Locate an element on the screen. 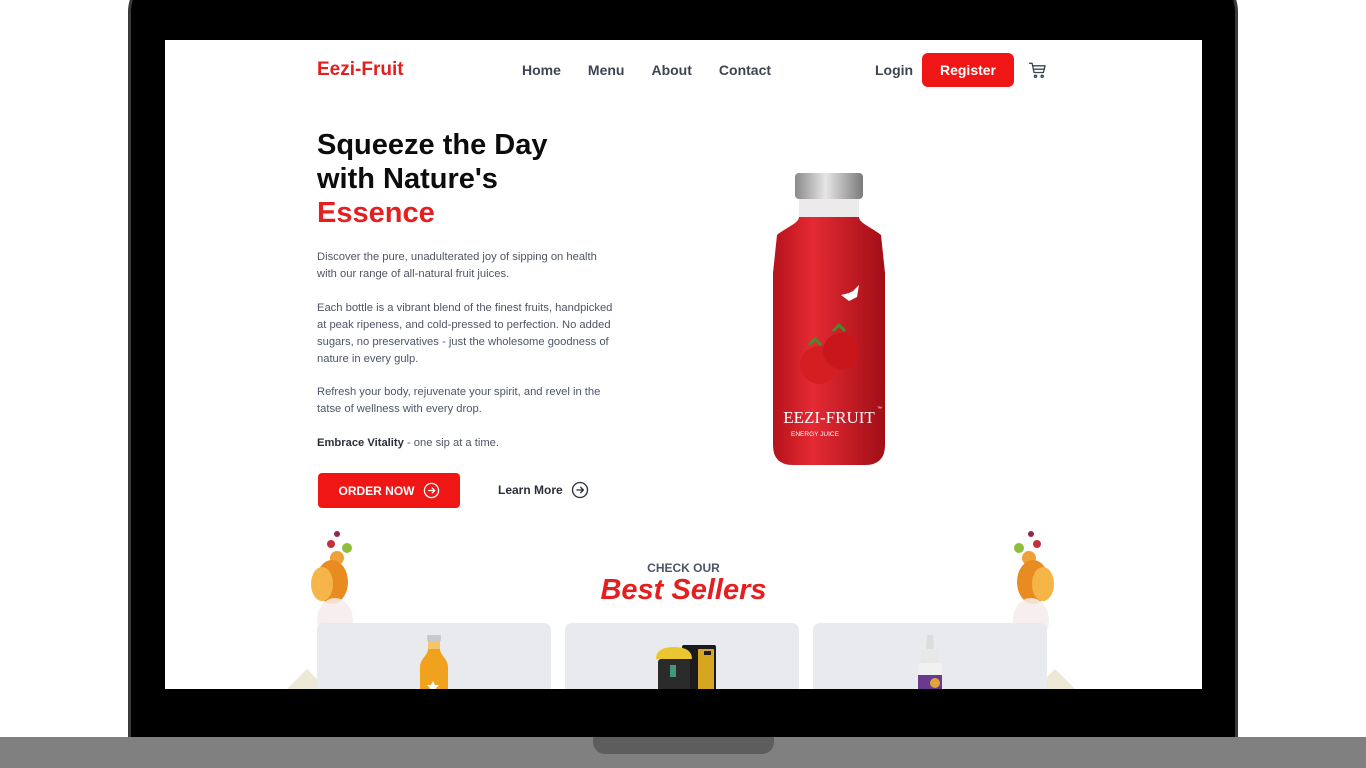  hero-tagline: Embrace Vitality - one sip at a time. is located at coordinates (467, 443).